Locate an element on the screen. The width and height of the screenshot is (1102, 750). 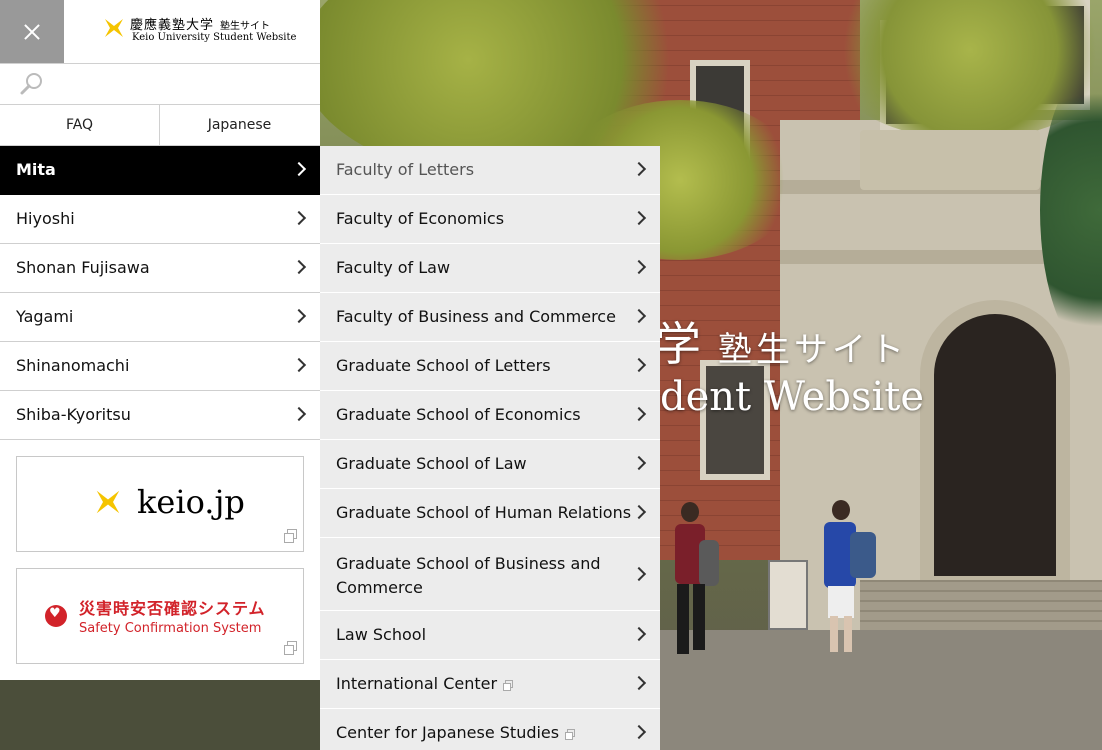
submenu-item-graduate-school-of-economics: Graduate School of Economics is located at coordinates (490, 415).